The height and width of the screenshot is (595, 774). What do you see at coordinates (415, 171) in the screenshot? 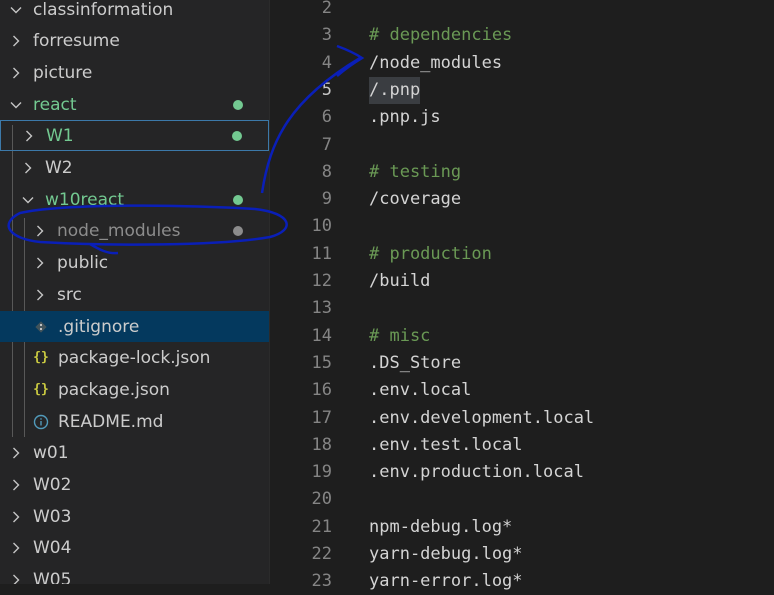
I see `code-comment: # testing` at bounding box center [415, 171].